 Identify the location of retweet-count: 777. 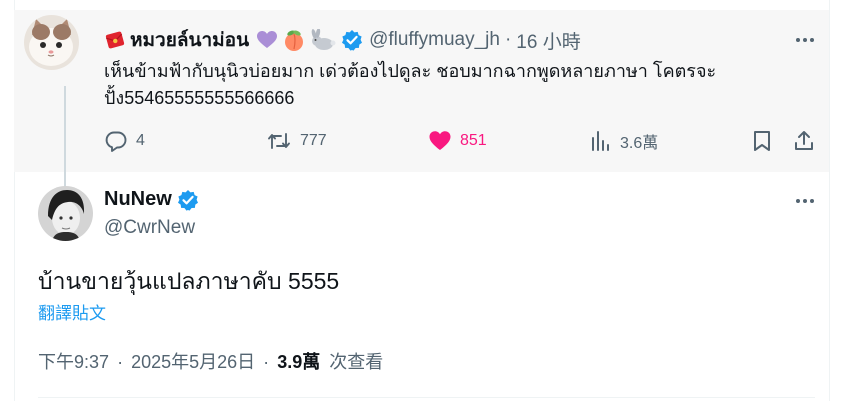
(313, 140).